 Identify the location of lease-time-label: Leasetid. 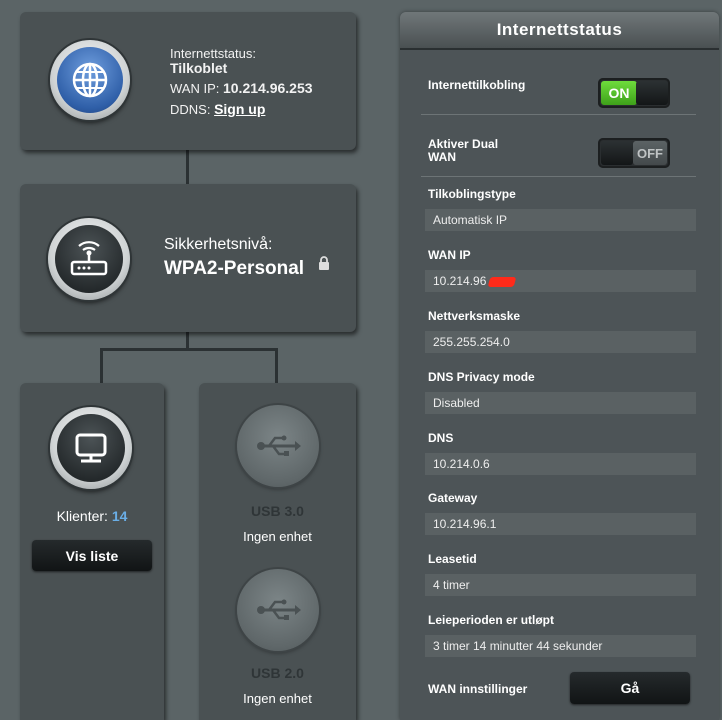
(452, 559).